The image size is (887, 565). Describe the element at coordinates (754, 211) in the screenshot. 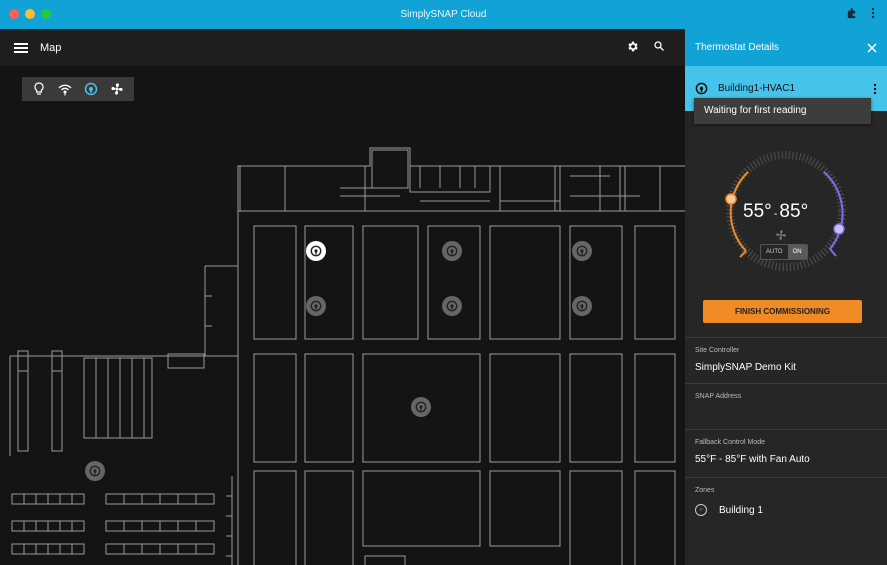

I see `heat-setpoint: 55` at that location.